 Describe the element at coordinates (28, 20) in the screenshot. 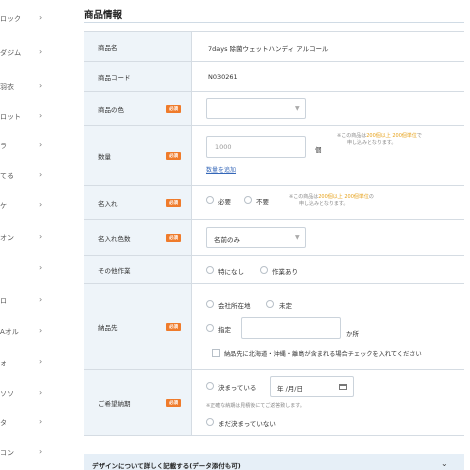

I see `sidebar-item: ロック ›` at that location.